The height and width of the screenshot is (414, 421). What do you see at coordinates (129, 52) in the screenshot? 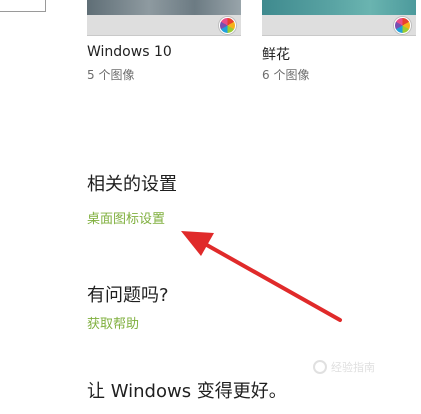
I see `theme-name: Windows 10` at bounding box center [129, 52].